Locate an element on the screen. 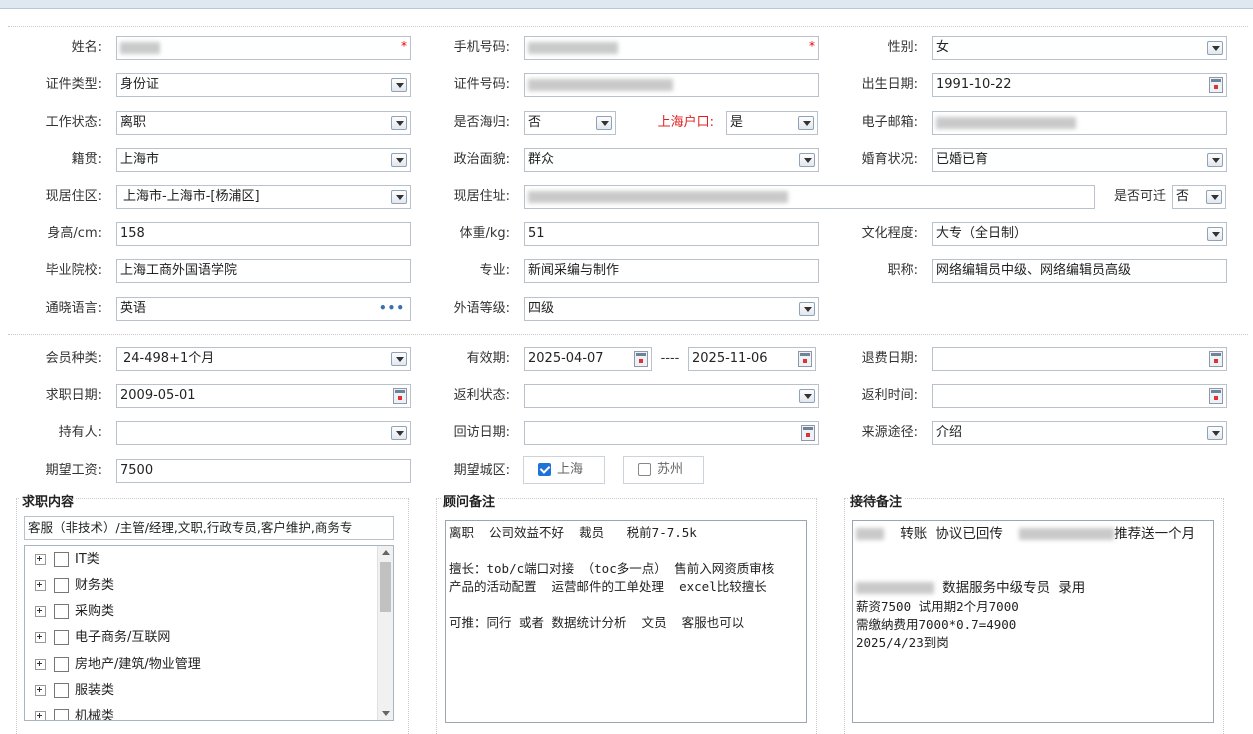 The height and width of the screenshot is (734, 1253). scroll-down-icon is located at coordinates (386, 713).